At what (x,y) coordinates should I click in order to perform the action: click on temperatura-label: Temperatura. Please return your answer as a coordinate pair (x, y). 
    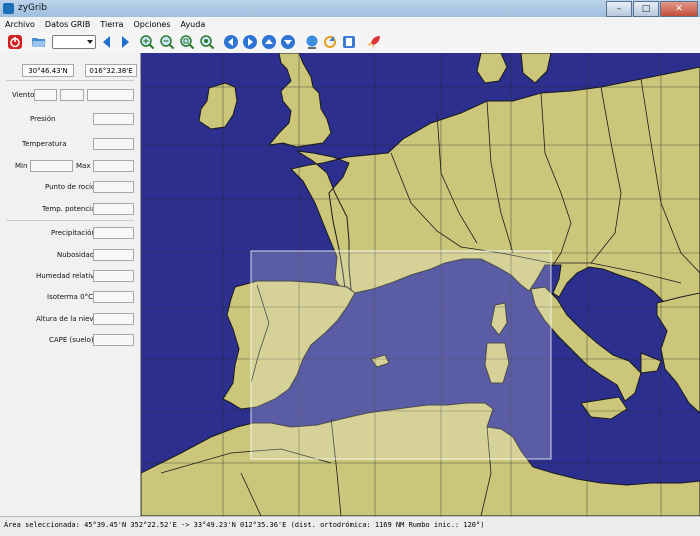
    Looking at the image, I should click on (44, 144).